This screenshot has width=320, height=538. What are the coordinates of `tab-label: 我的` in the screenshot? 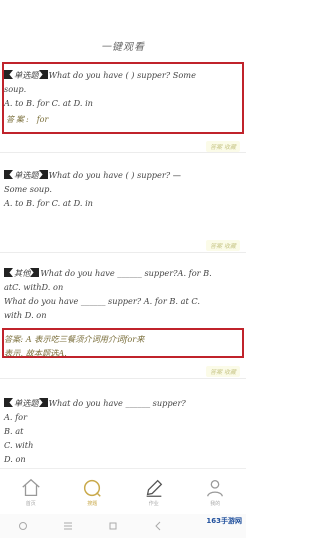 It's located at (215, 504).